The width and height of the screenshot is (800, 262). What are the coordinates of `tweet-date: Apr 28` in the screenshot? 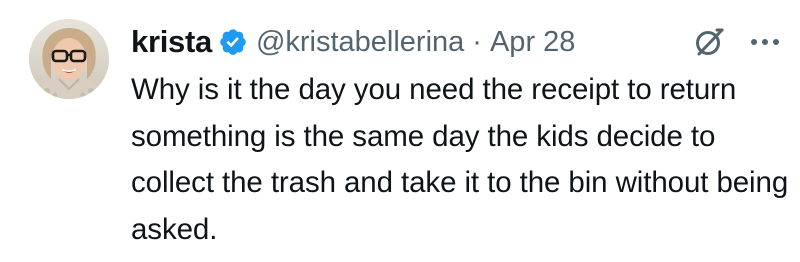 It's located at (532, 42).